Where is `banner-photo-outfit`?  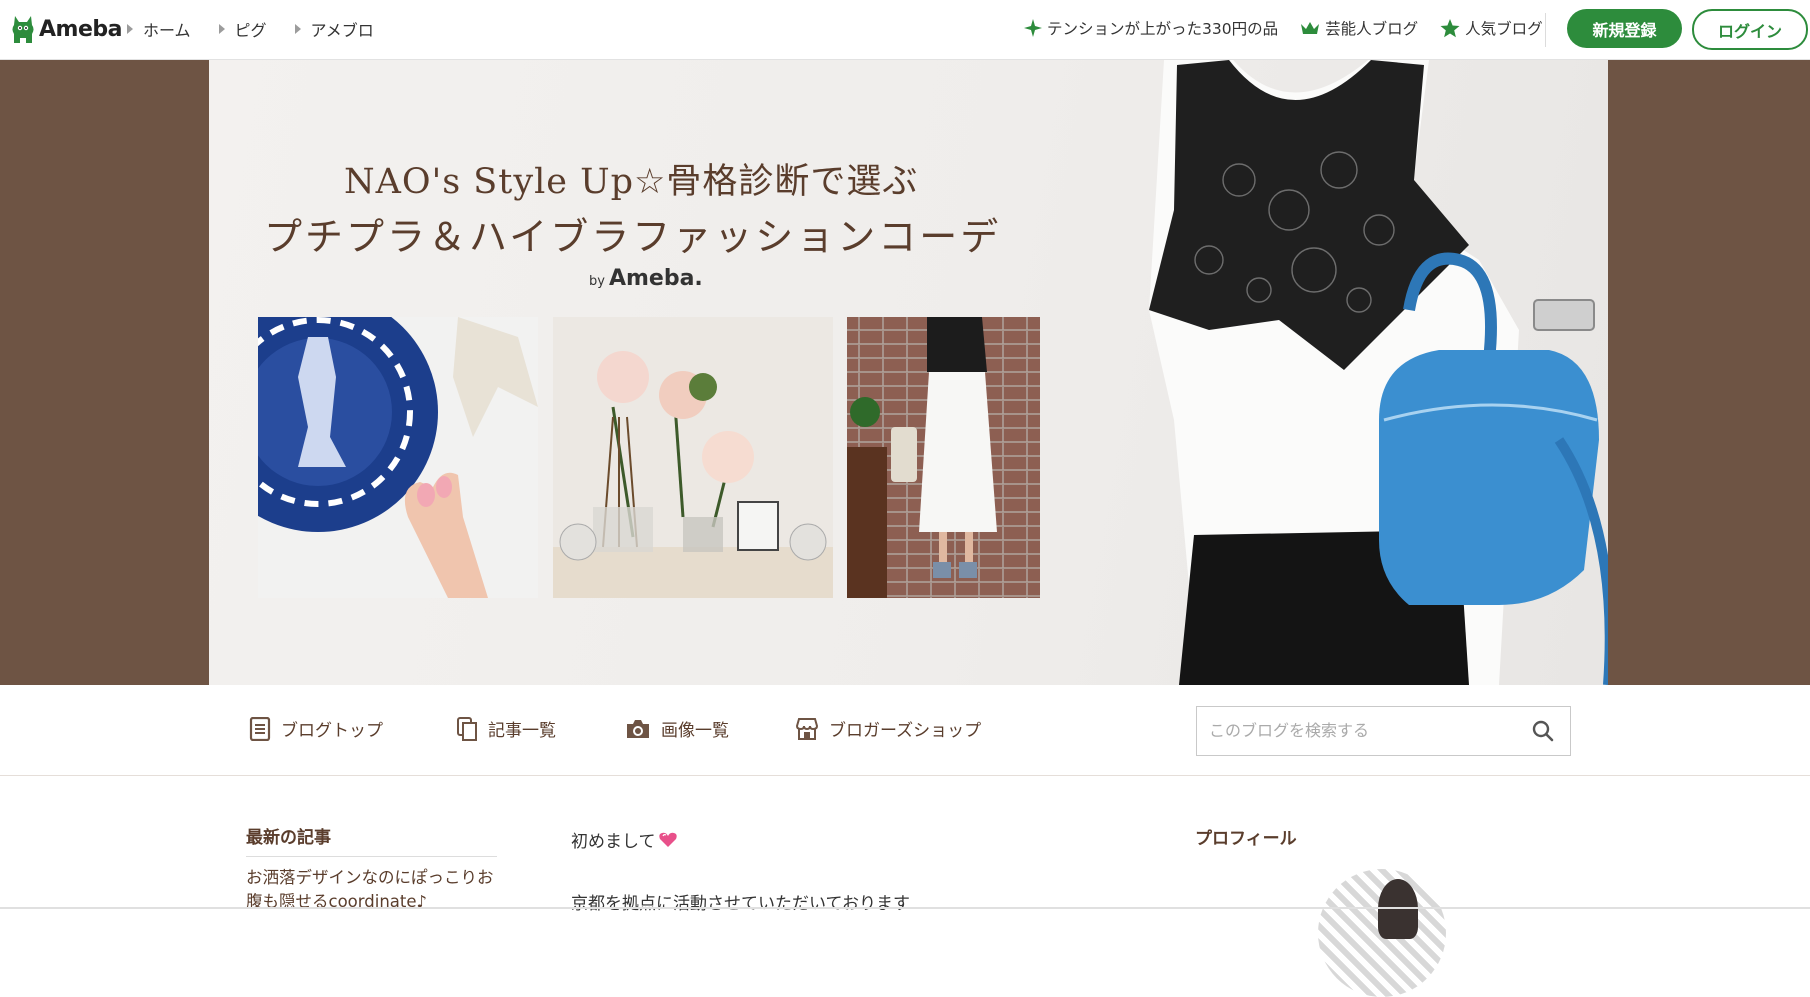 banner-photo-outfit is located at coordinates (943, 457).